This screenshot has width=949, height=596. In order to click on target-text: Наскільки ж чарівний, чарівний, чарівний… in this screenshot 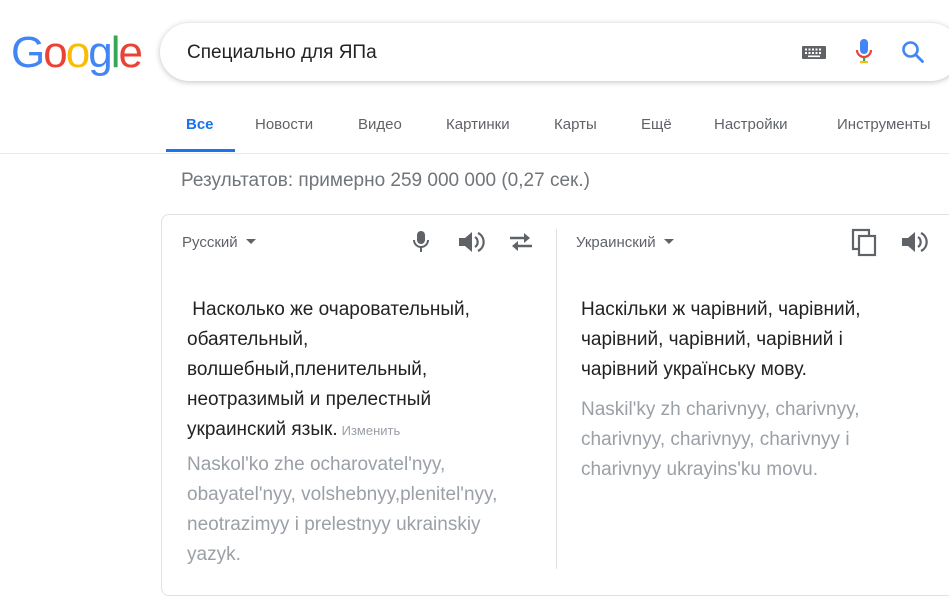, I will do `click(721, 339)`.